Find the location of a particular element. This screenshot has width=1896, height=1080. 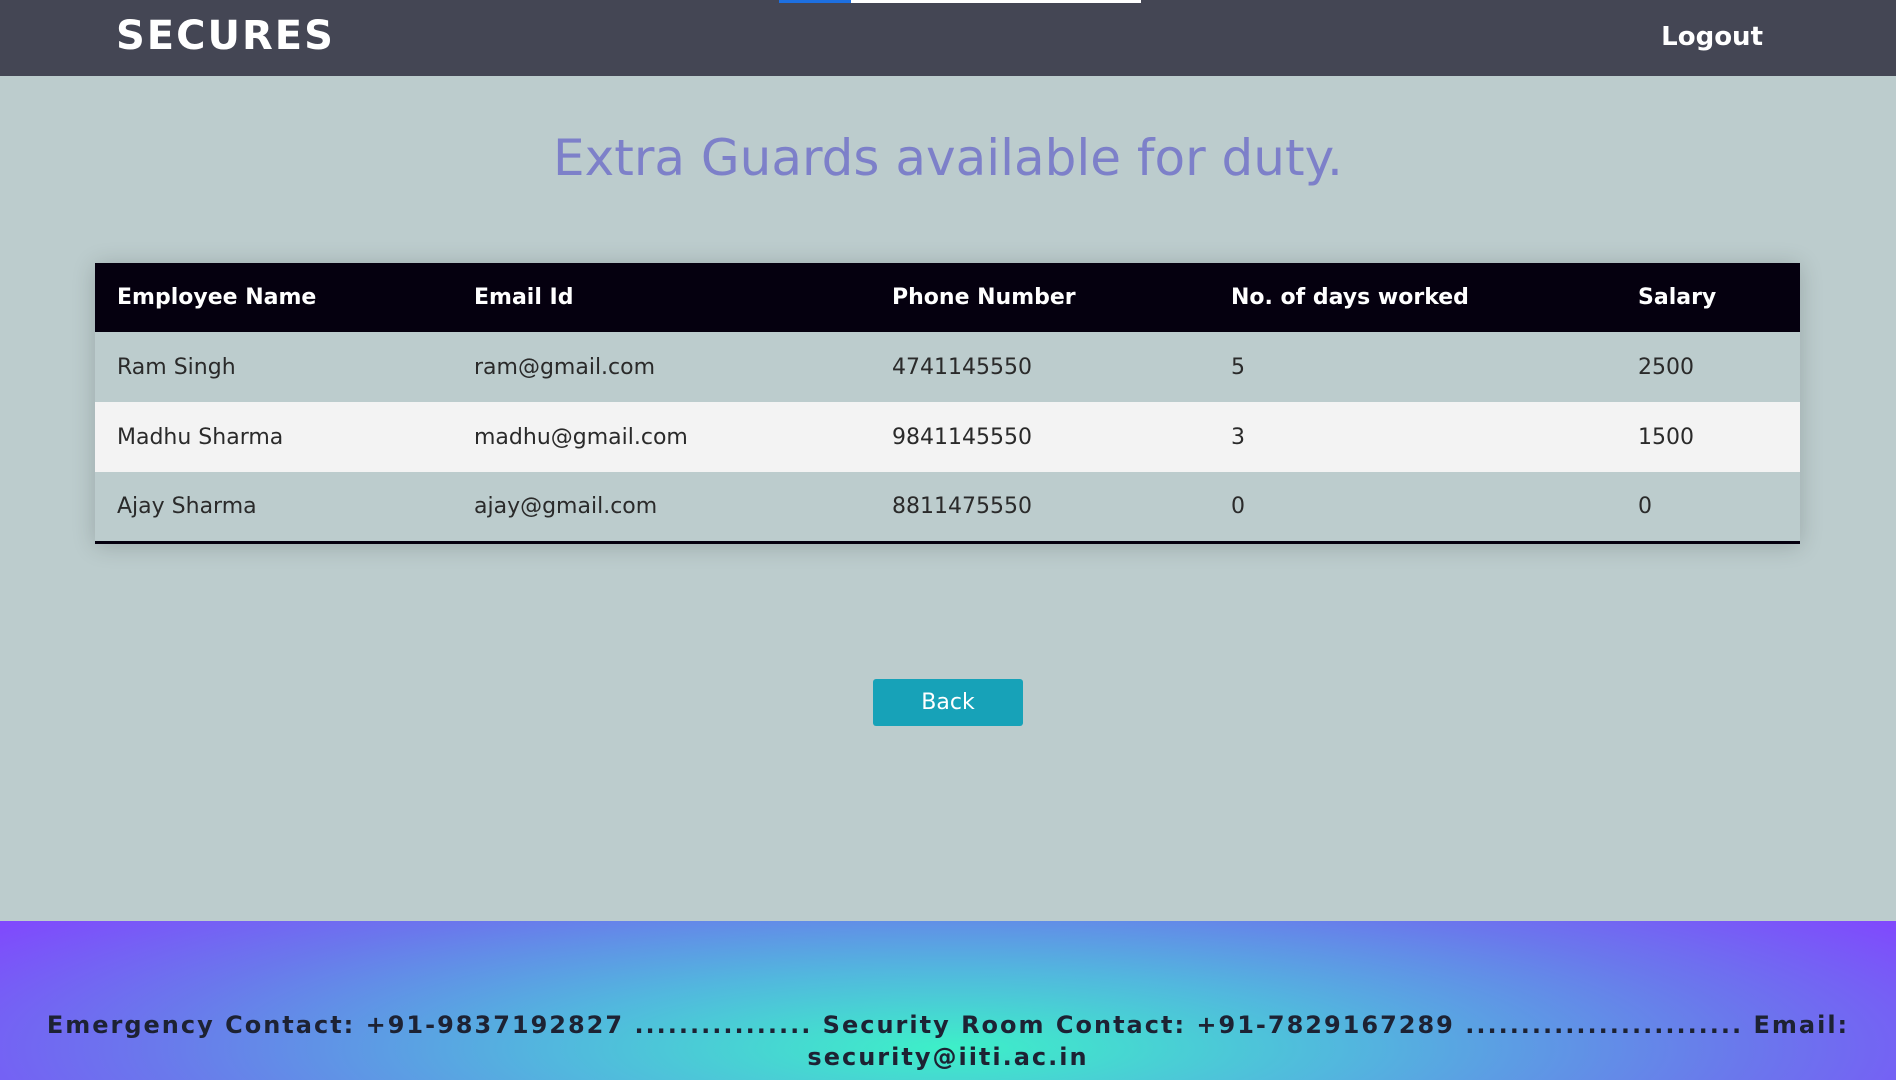

progress-indicator is located at coordinates (960, 1).